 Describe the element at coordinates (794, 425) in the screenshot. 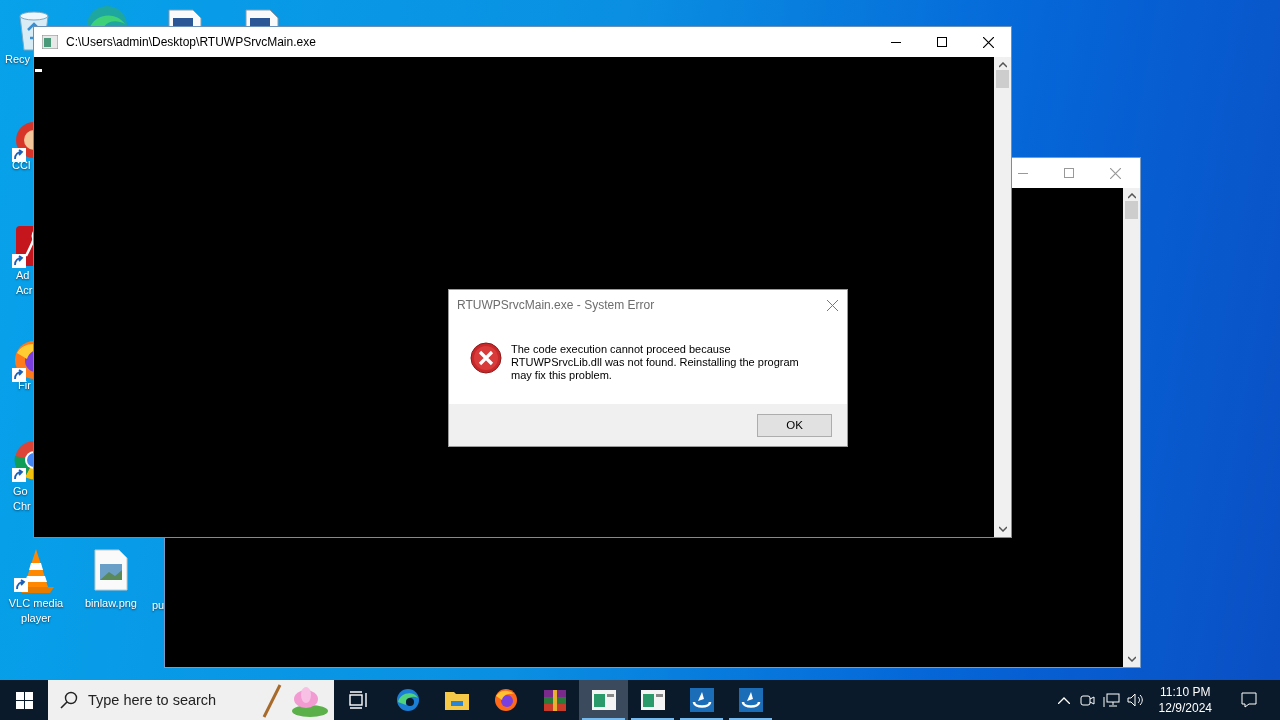

I see `ok-button: OK` at that location.